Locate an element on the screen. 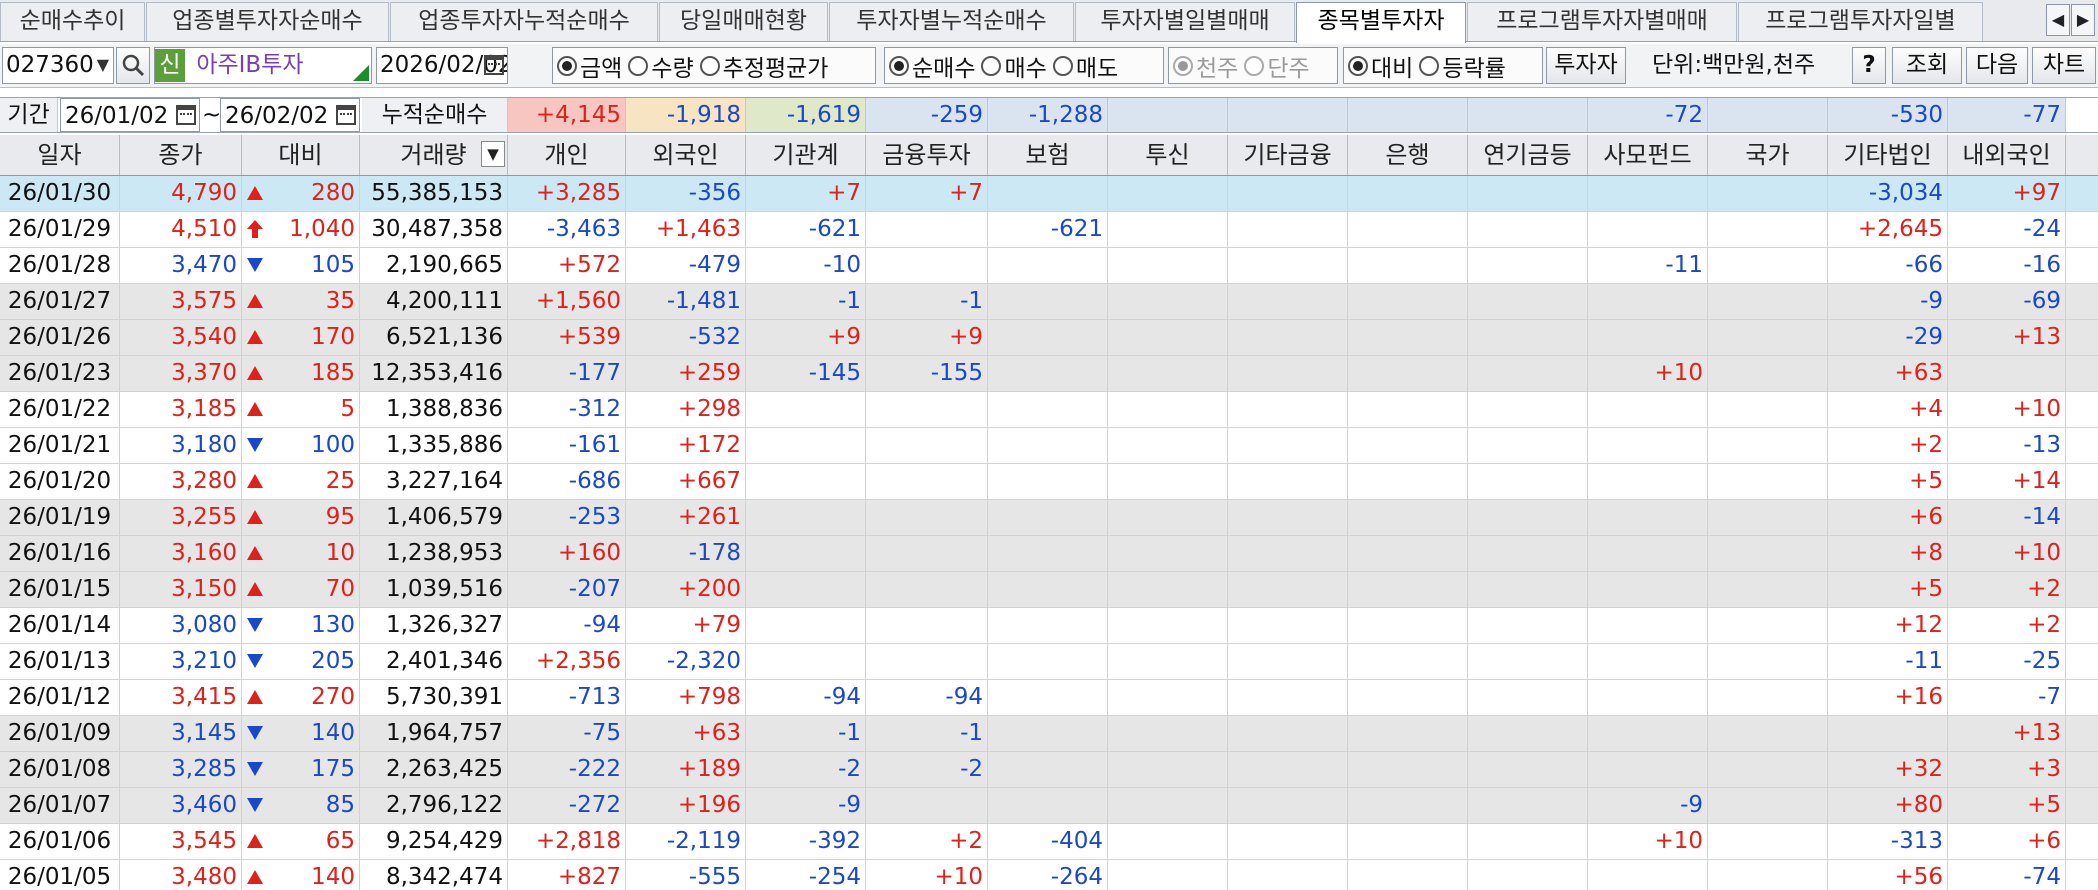 This screenshot has width=2098, height=890. tab-program-investor-trading: 프로그램투자자별매매 is located at coordinates (1602, 21).